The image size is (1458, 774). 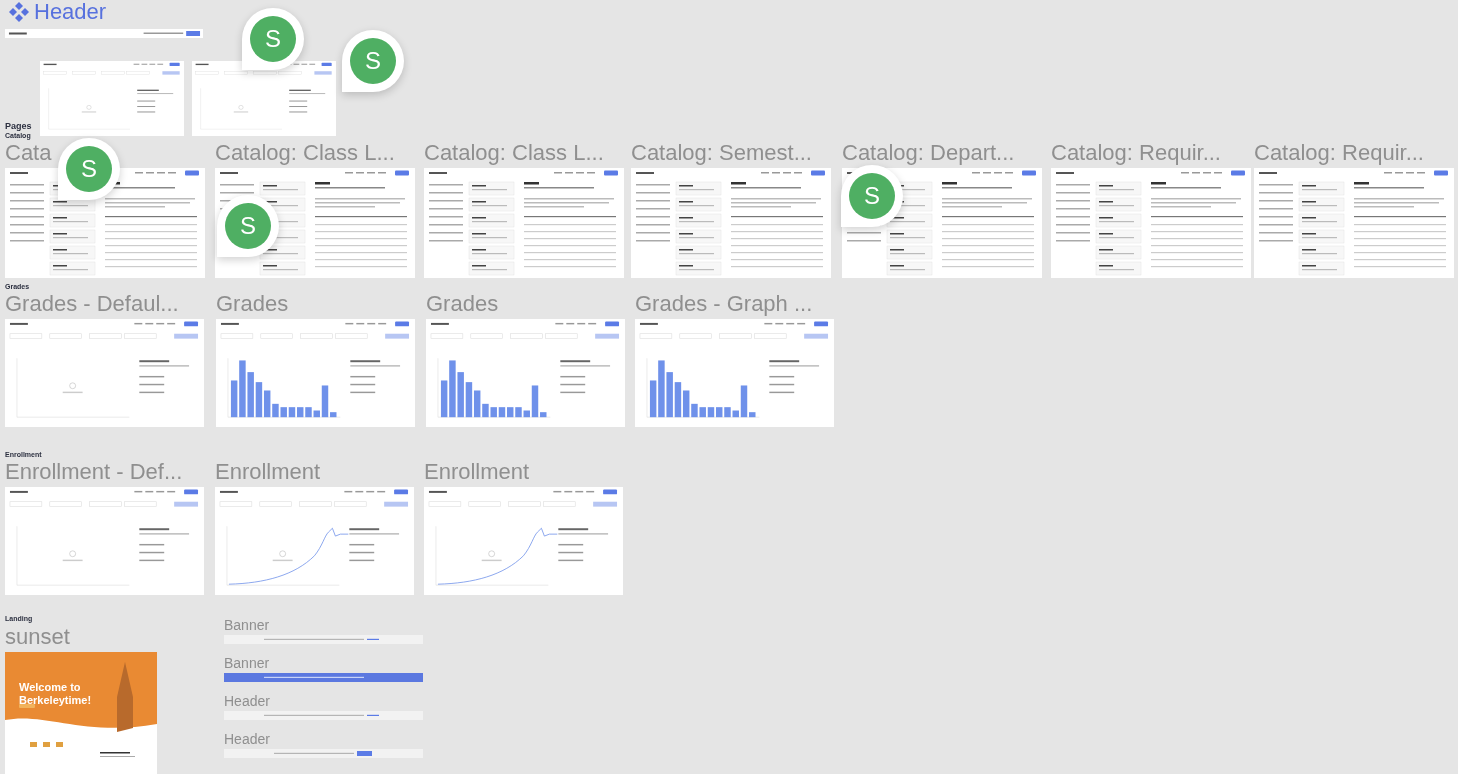 What do you see at coordinates (37, 637) in the screenshot?
I see `frame-title: sunset` at bounding box center [37, 637].